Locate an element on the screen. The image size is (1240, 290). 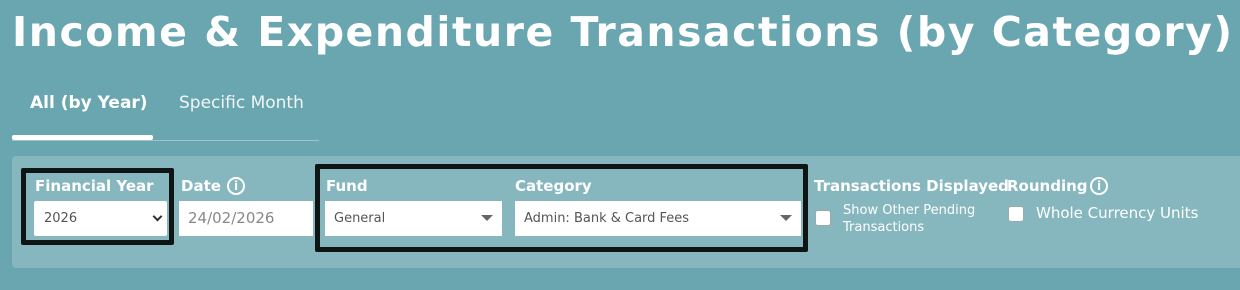
show-pending-label-line2: Transactions is located at coordinates (884, 227).